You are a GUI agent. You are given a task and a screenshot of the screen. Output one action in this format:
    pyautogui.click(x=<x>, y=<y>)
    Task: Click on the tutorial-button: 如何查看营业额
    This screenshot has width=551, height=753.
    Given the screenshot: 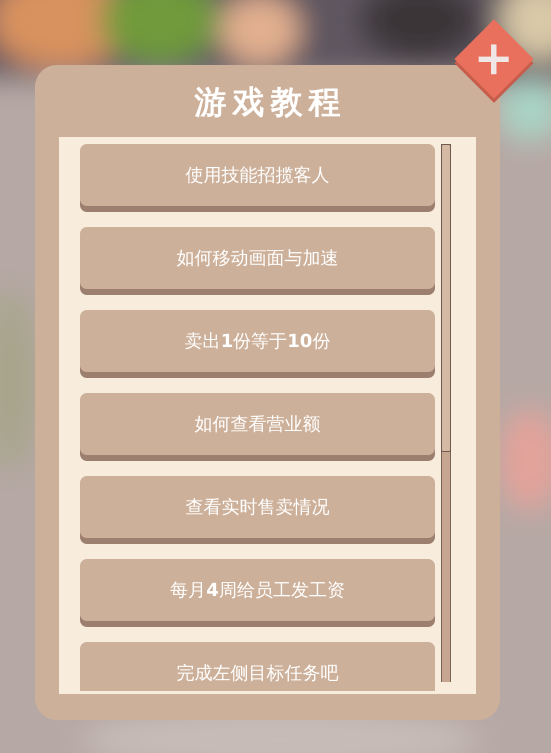 What is the action you would take?
    pyautogui.click(x=257, y=424)
    